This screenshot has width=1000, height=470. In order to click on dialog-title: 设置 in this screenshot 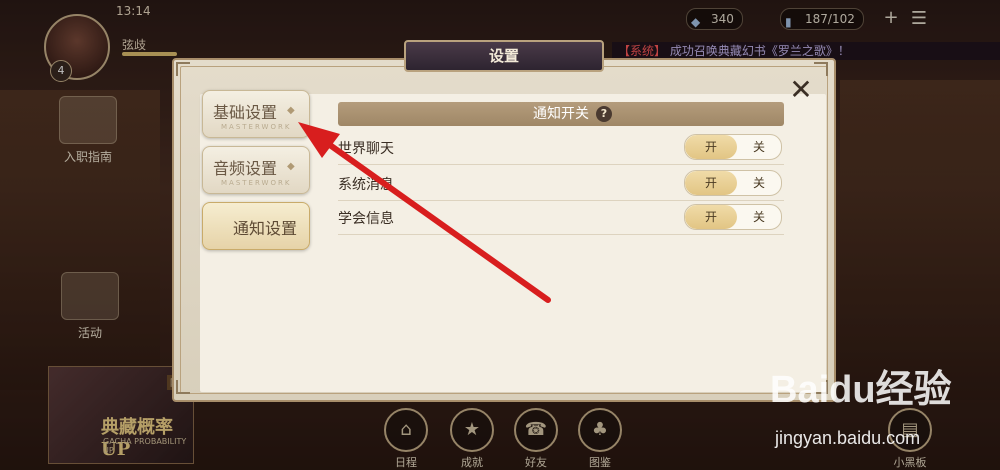, I will do `click(504, 56)`.